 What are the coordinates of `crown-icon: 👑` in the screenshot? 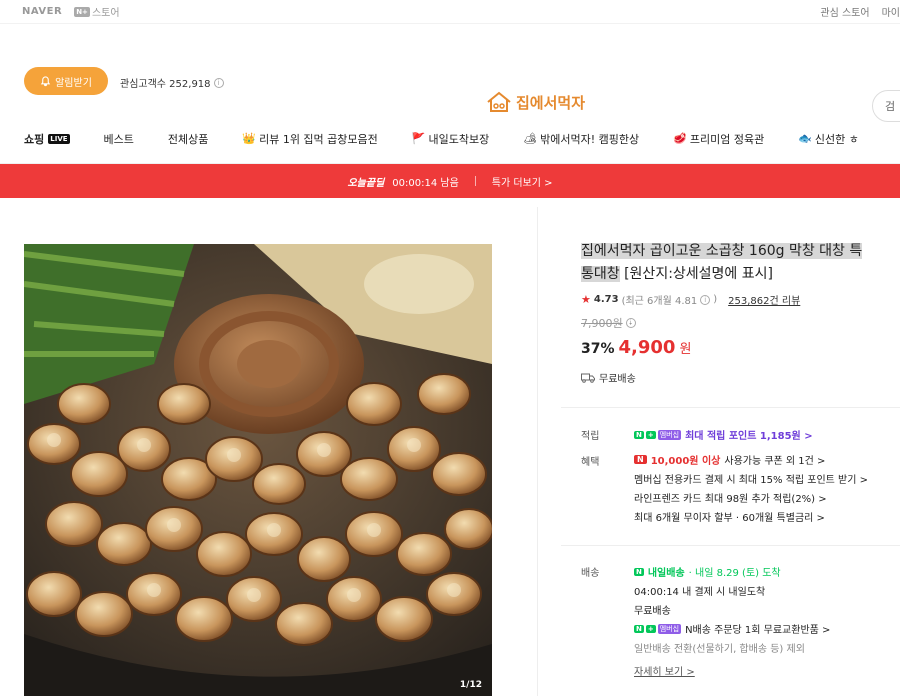 It's located at (249, 138).